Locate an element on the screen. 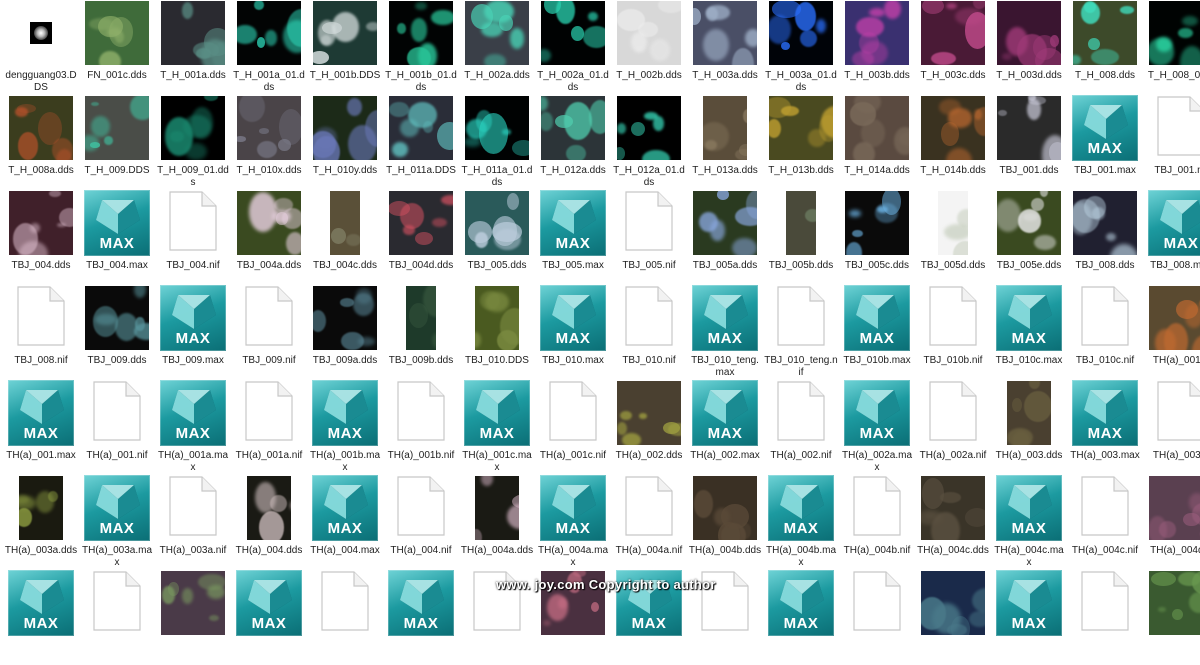  file-item: TBJ_009.nif is located at coordinates (269, 332).